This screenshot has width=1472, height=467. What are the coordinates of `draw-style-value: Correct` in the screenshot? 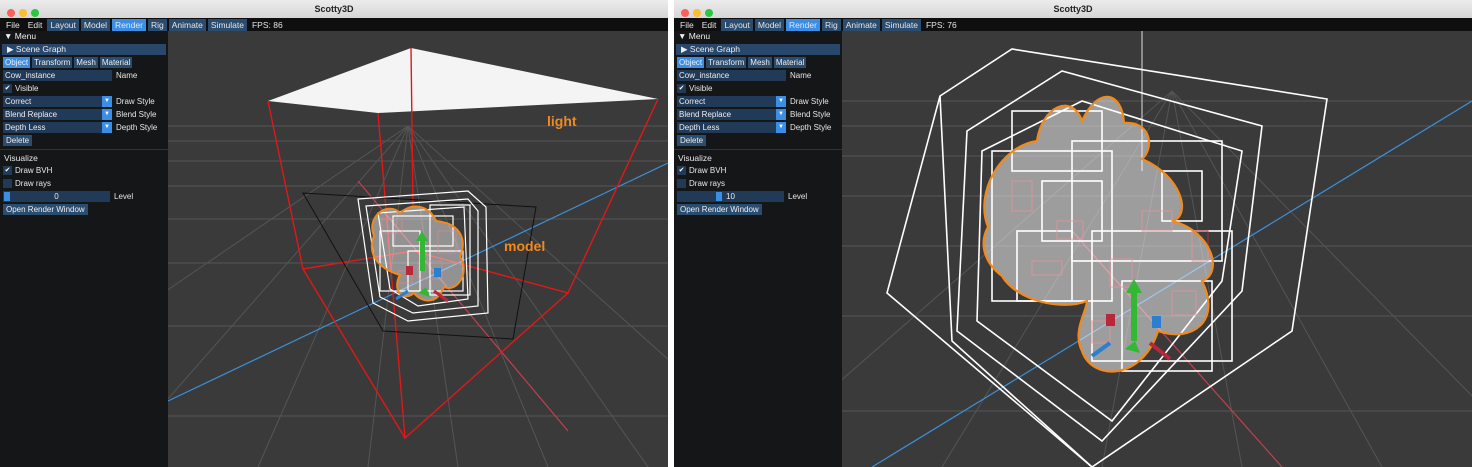 It's located at (692, 101).